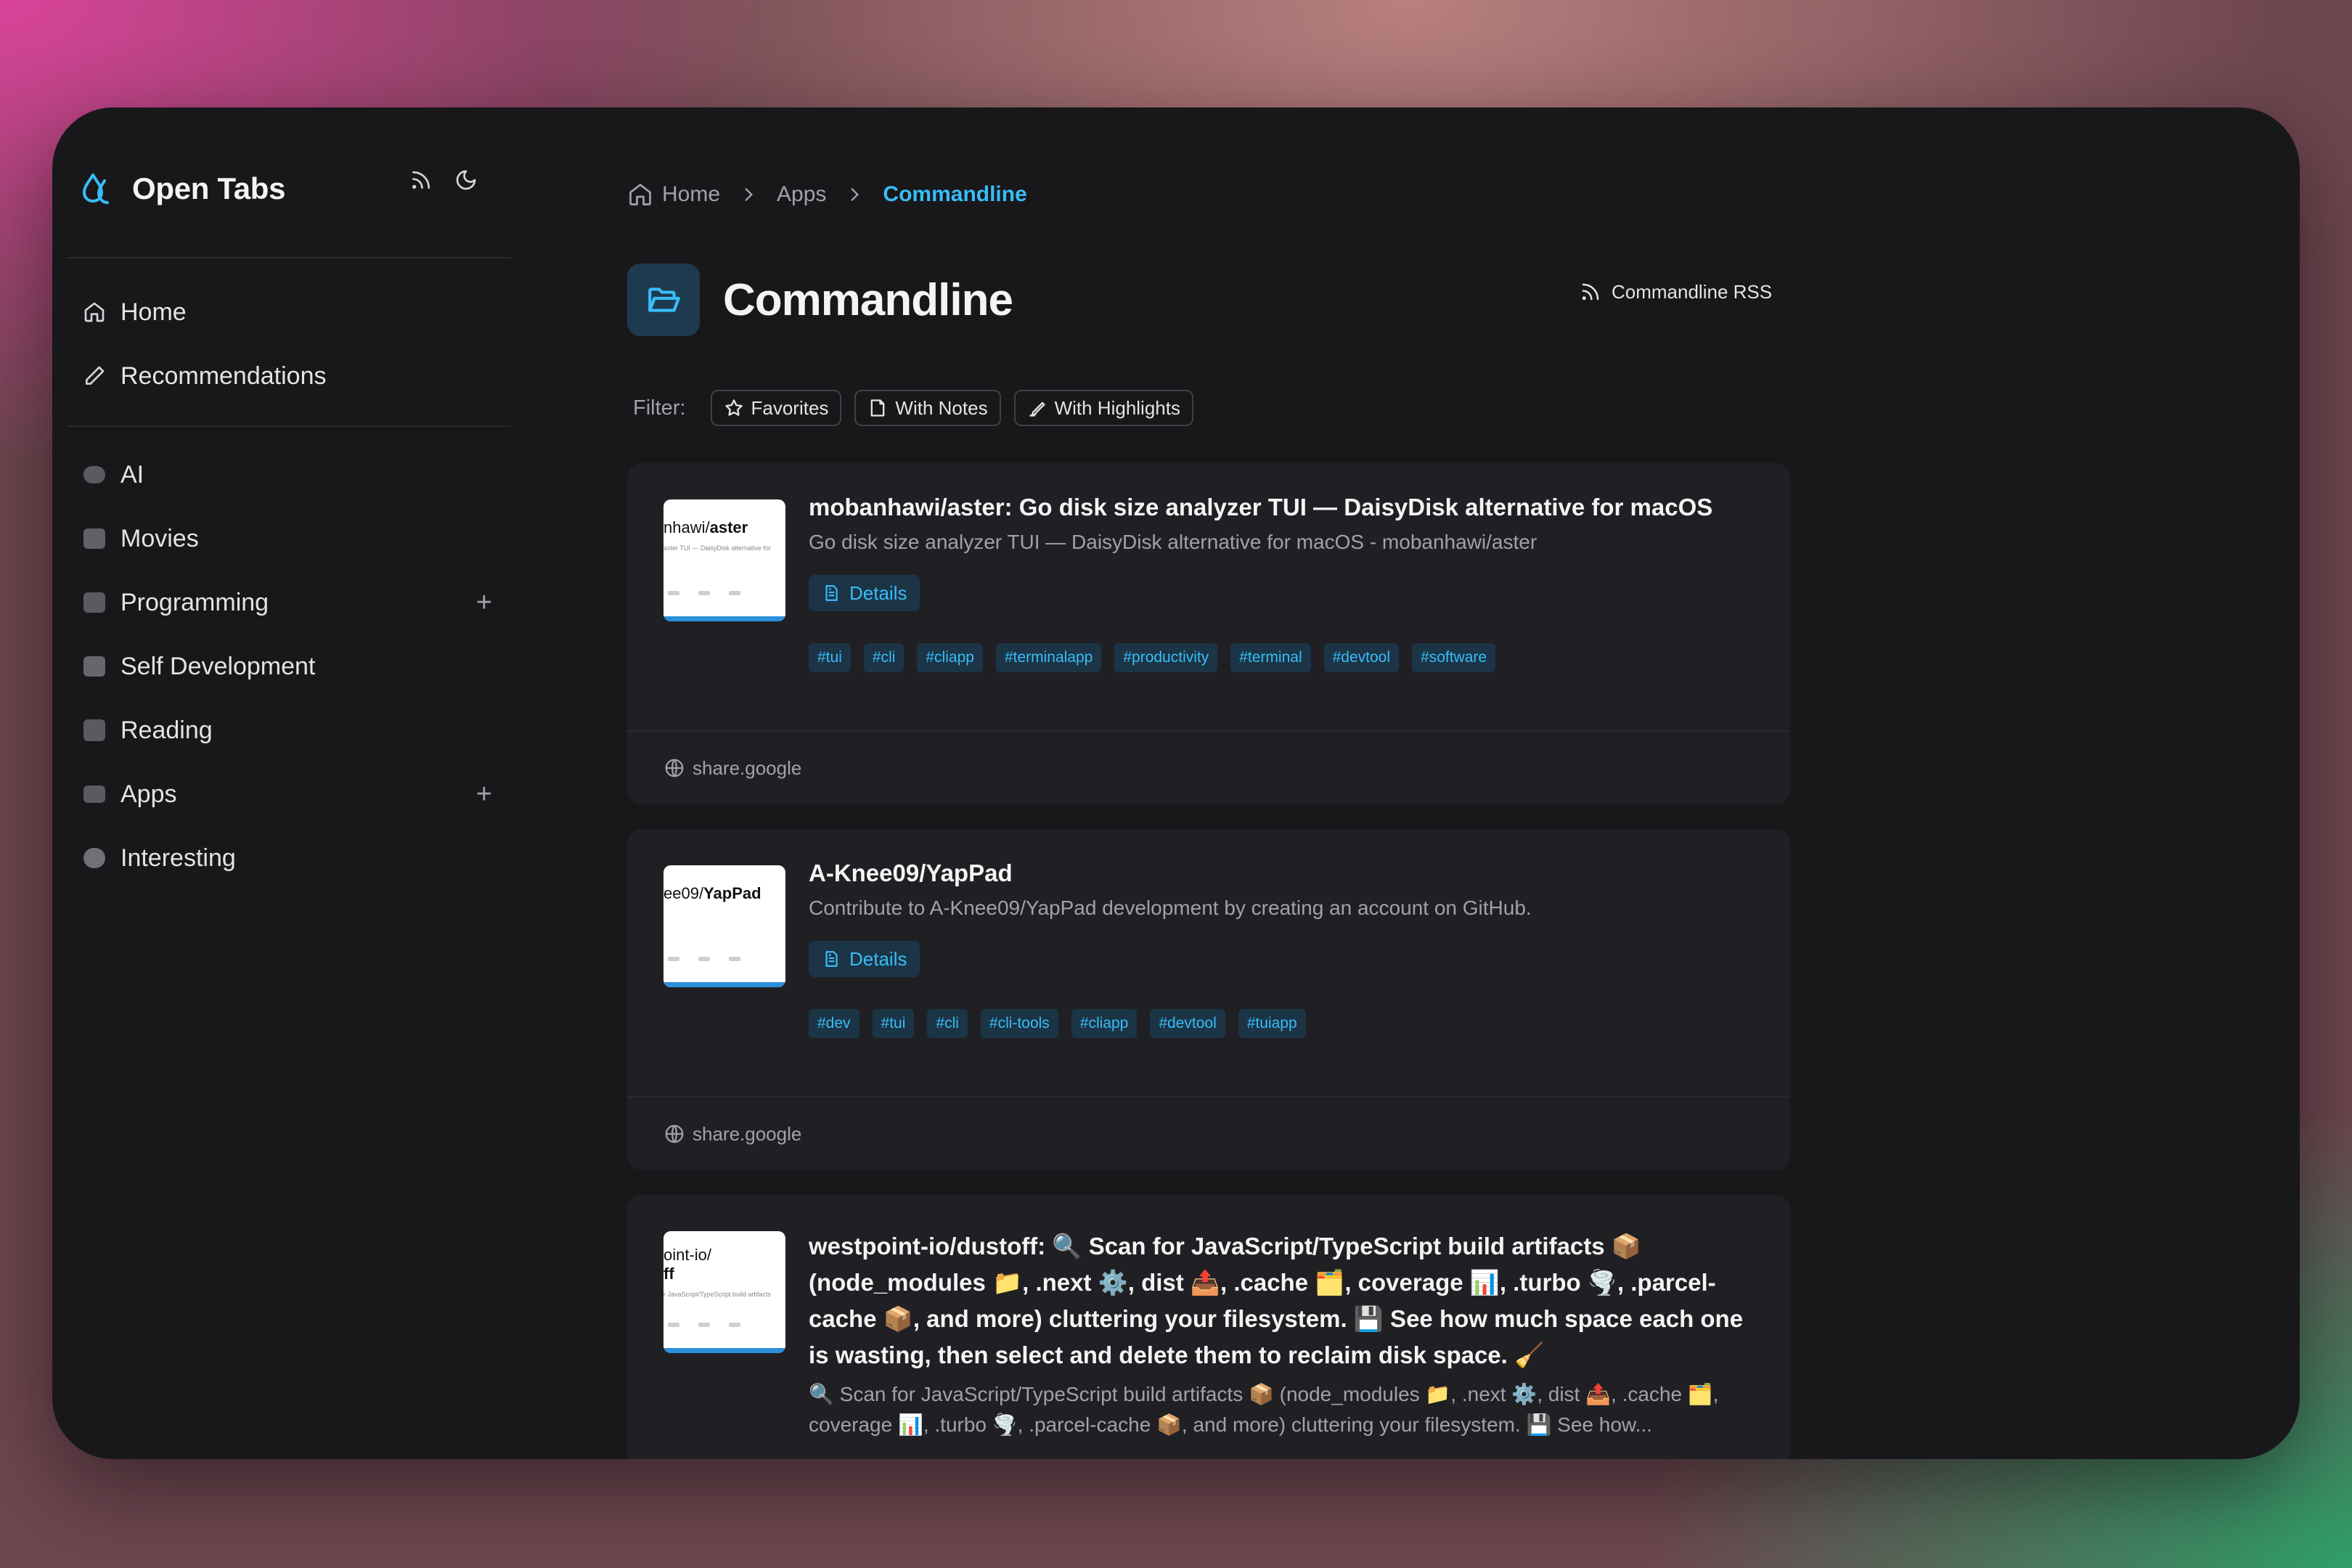  Describe the element at coordinates (732, 893) in the screenshot. I see `thumbnail-title-bold: YapPad` at that location.